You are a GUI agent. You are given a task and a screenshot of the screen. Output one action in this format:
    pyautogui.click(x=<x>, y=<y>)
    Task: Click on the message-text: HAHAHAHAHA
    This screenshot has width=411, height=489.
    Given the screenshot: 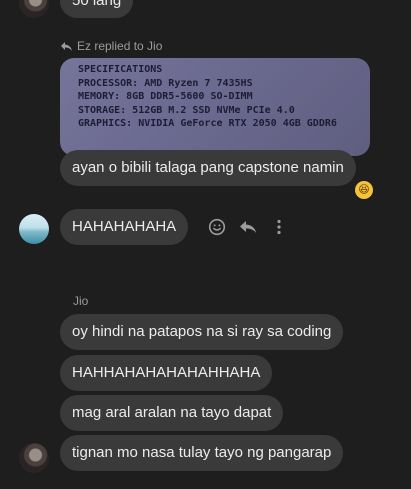 What is the action you would take?
    pyautogui.click(x=124, y=226)
    